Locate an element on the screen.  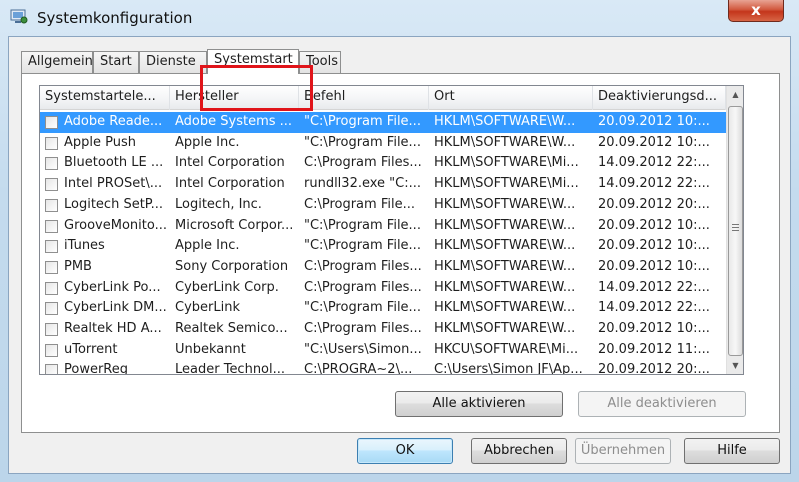
cell-manufacturer: CyberLink Corp. is located at coordinates (227, 287).